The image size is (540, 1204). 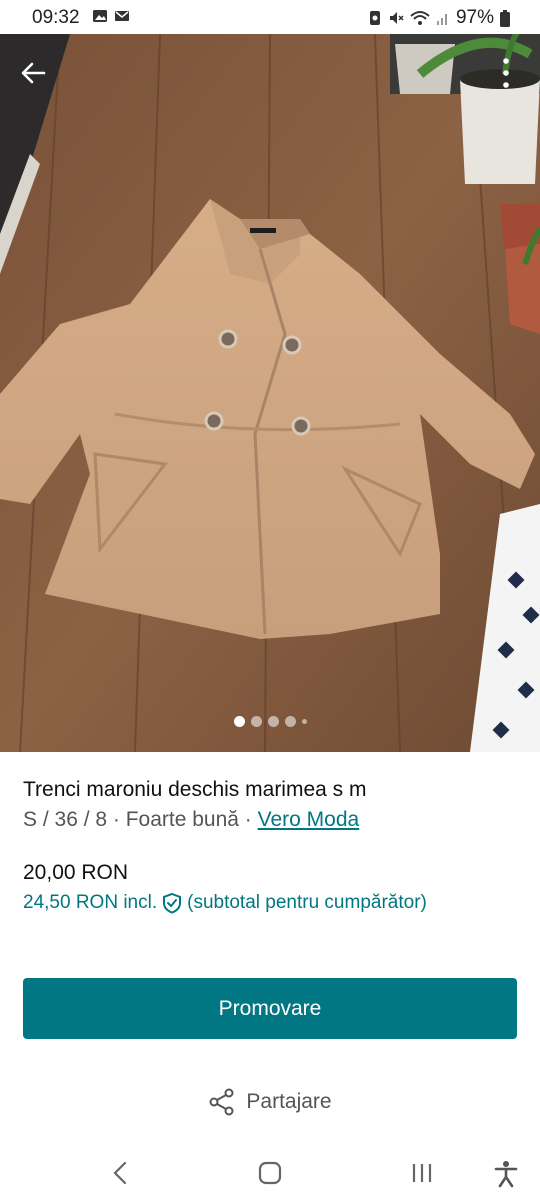 What do you see at coordinates (270, 1008) in the screenshot?
I see `promote-button: Promovare` at bounding box center [270, 1008].